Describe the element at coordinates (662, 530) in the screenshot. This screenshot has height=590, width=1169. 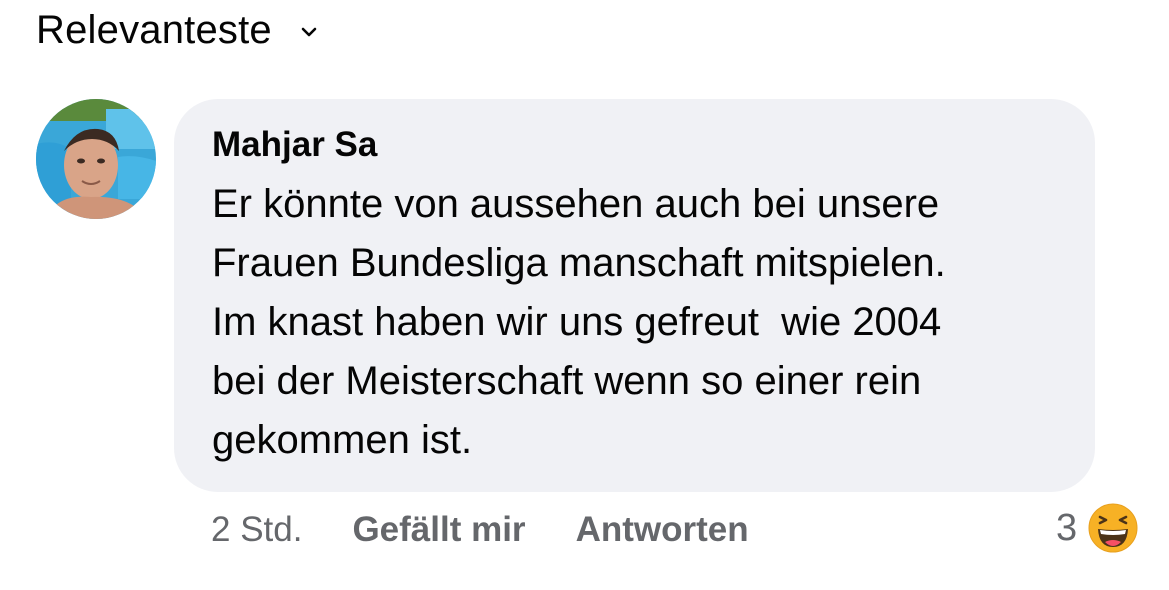
I see `reply-button: Antworten` at that location.